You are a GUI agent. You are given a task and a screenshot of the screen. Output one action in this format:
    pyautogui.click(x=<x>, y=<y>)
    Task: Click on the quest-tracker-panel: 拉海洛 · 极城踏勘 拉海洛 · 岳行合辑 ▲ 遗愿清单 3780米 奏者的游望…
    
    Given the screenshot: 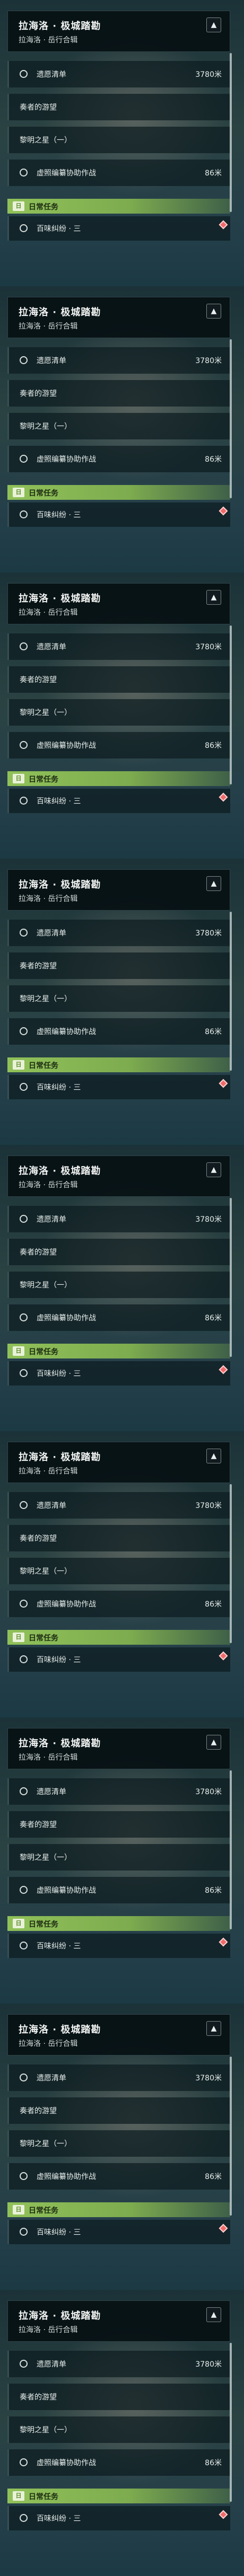 What is the action you would take?
    pyautogui.click(x=122, y=1860)
    